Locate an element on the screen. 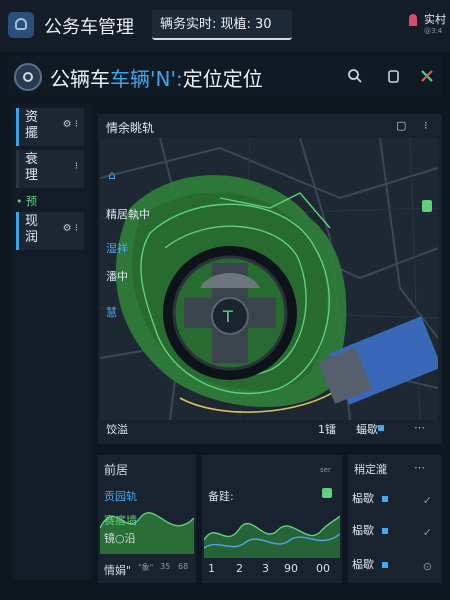 This screenshot has width=450, height=600. chart-corner-label: ser is located at coordinates (325, 470).